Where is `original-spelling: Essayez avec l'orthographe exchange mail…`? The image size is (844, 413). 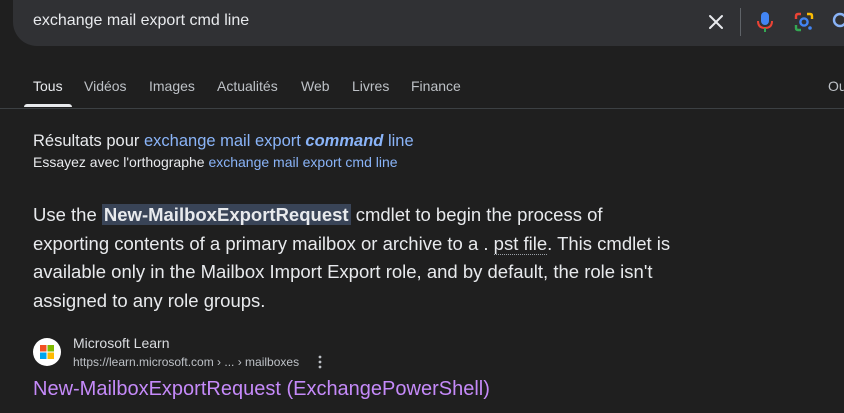
original-spelling: Essayez avec l'orthographe exchange mail… is located at coordinates (215, 162).